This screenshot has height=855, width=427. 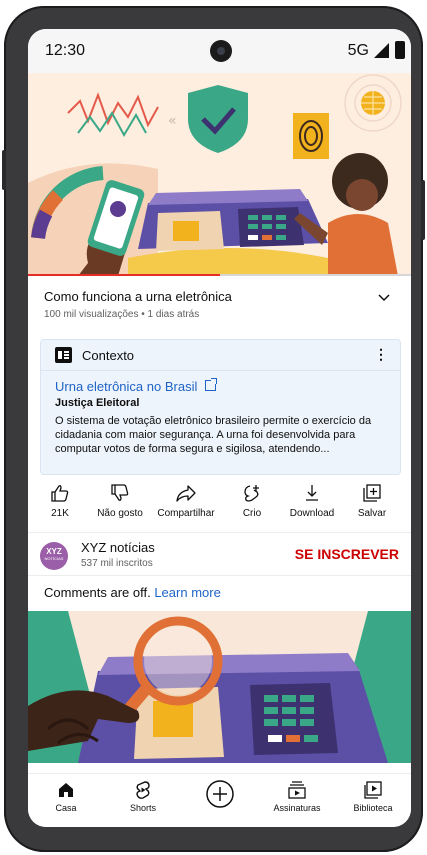 I want to click on remix-label: Crio, so click(x=252, y=513).